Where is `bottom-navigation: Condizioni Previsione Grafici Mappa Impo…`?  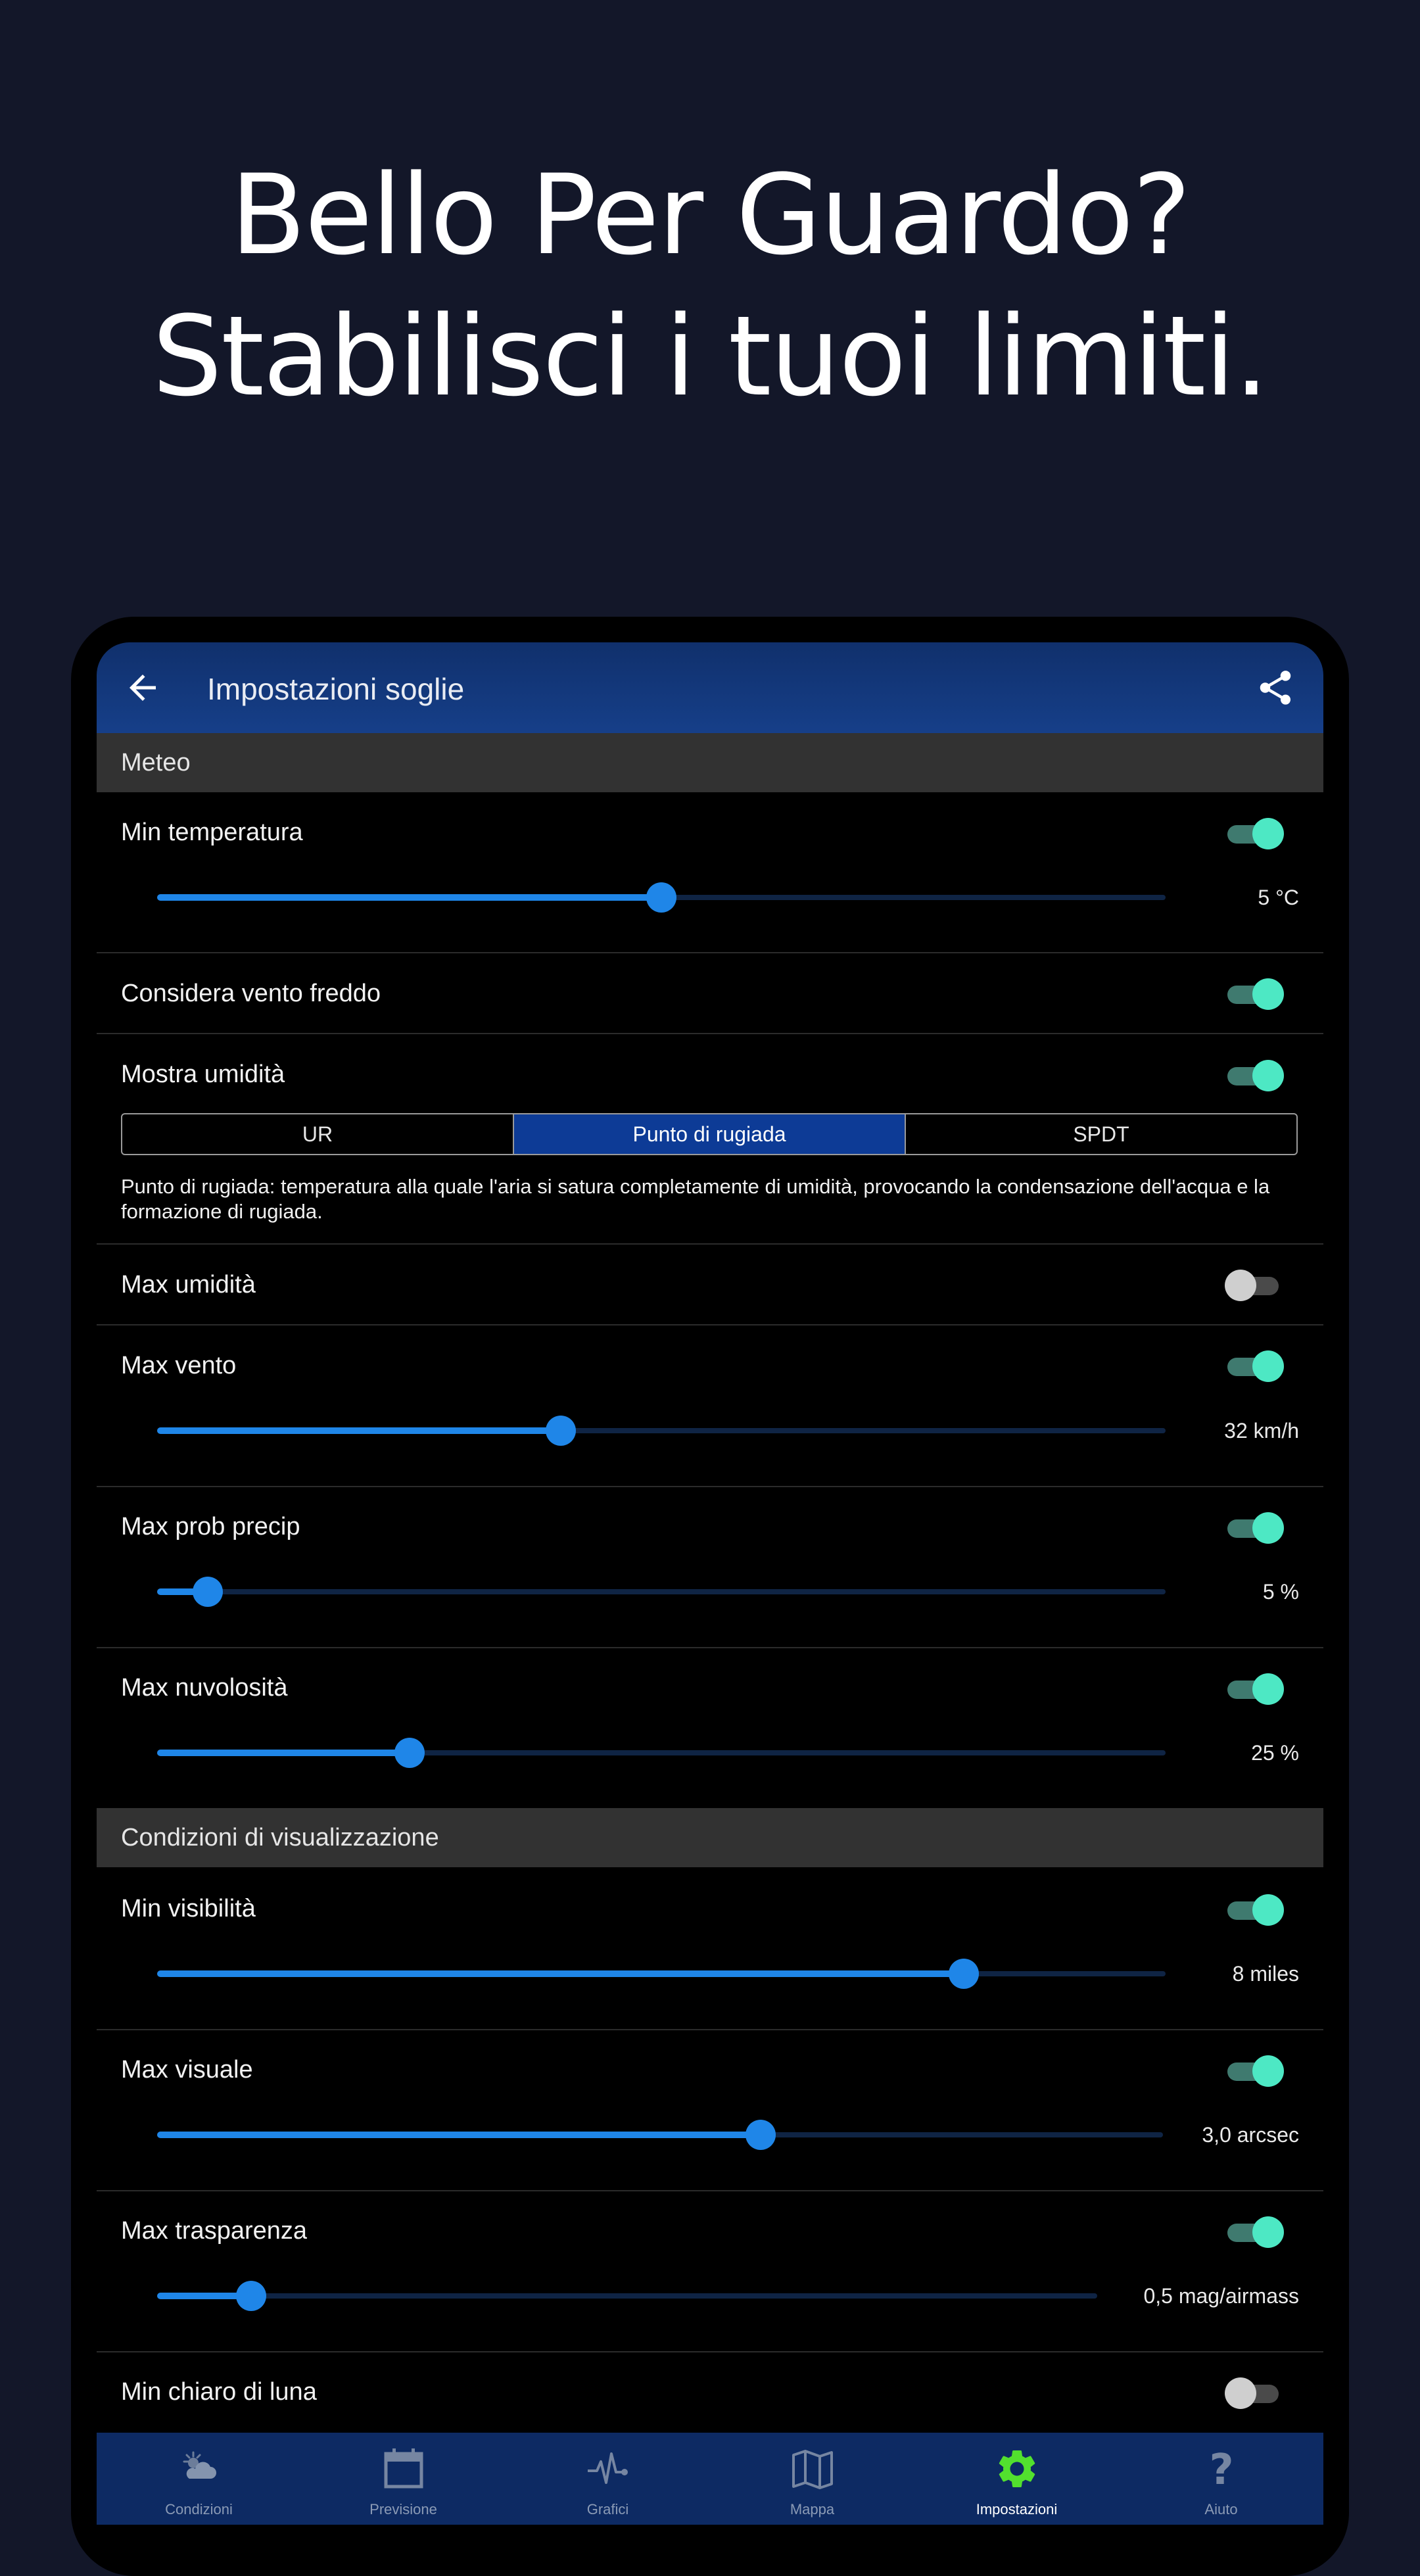
bottom-navigation: Condizioni Previsione Grafici Mappa Impo… is located at coordinates (710, 2479).